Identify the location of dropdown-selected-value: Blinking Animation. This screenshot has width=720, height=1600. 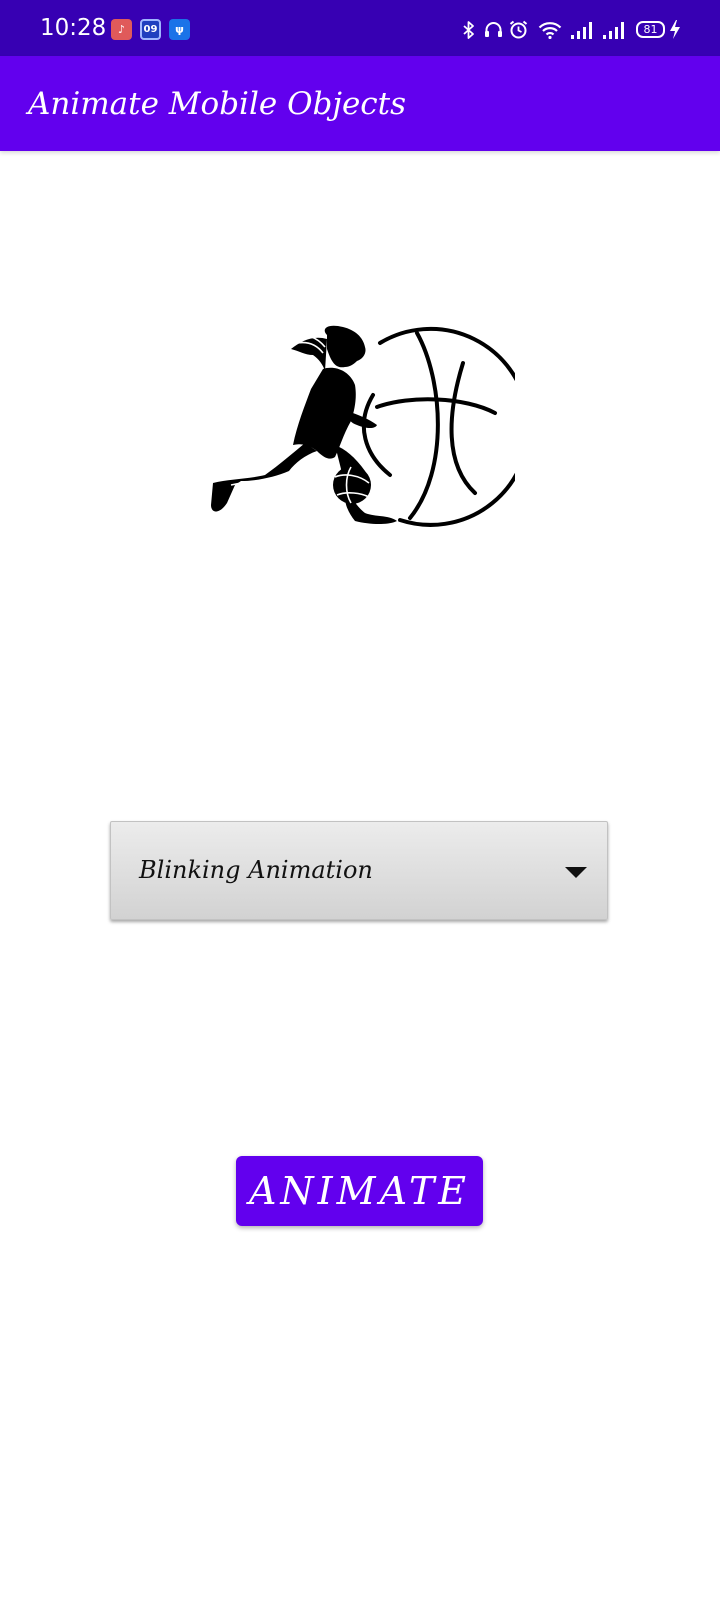
(256, 870).